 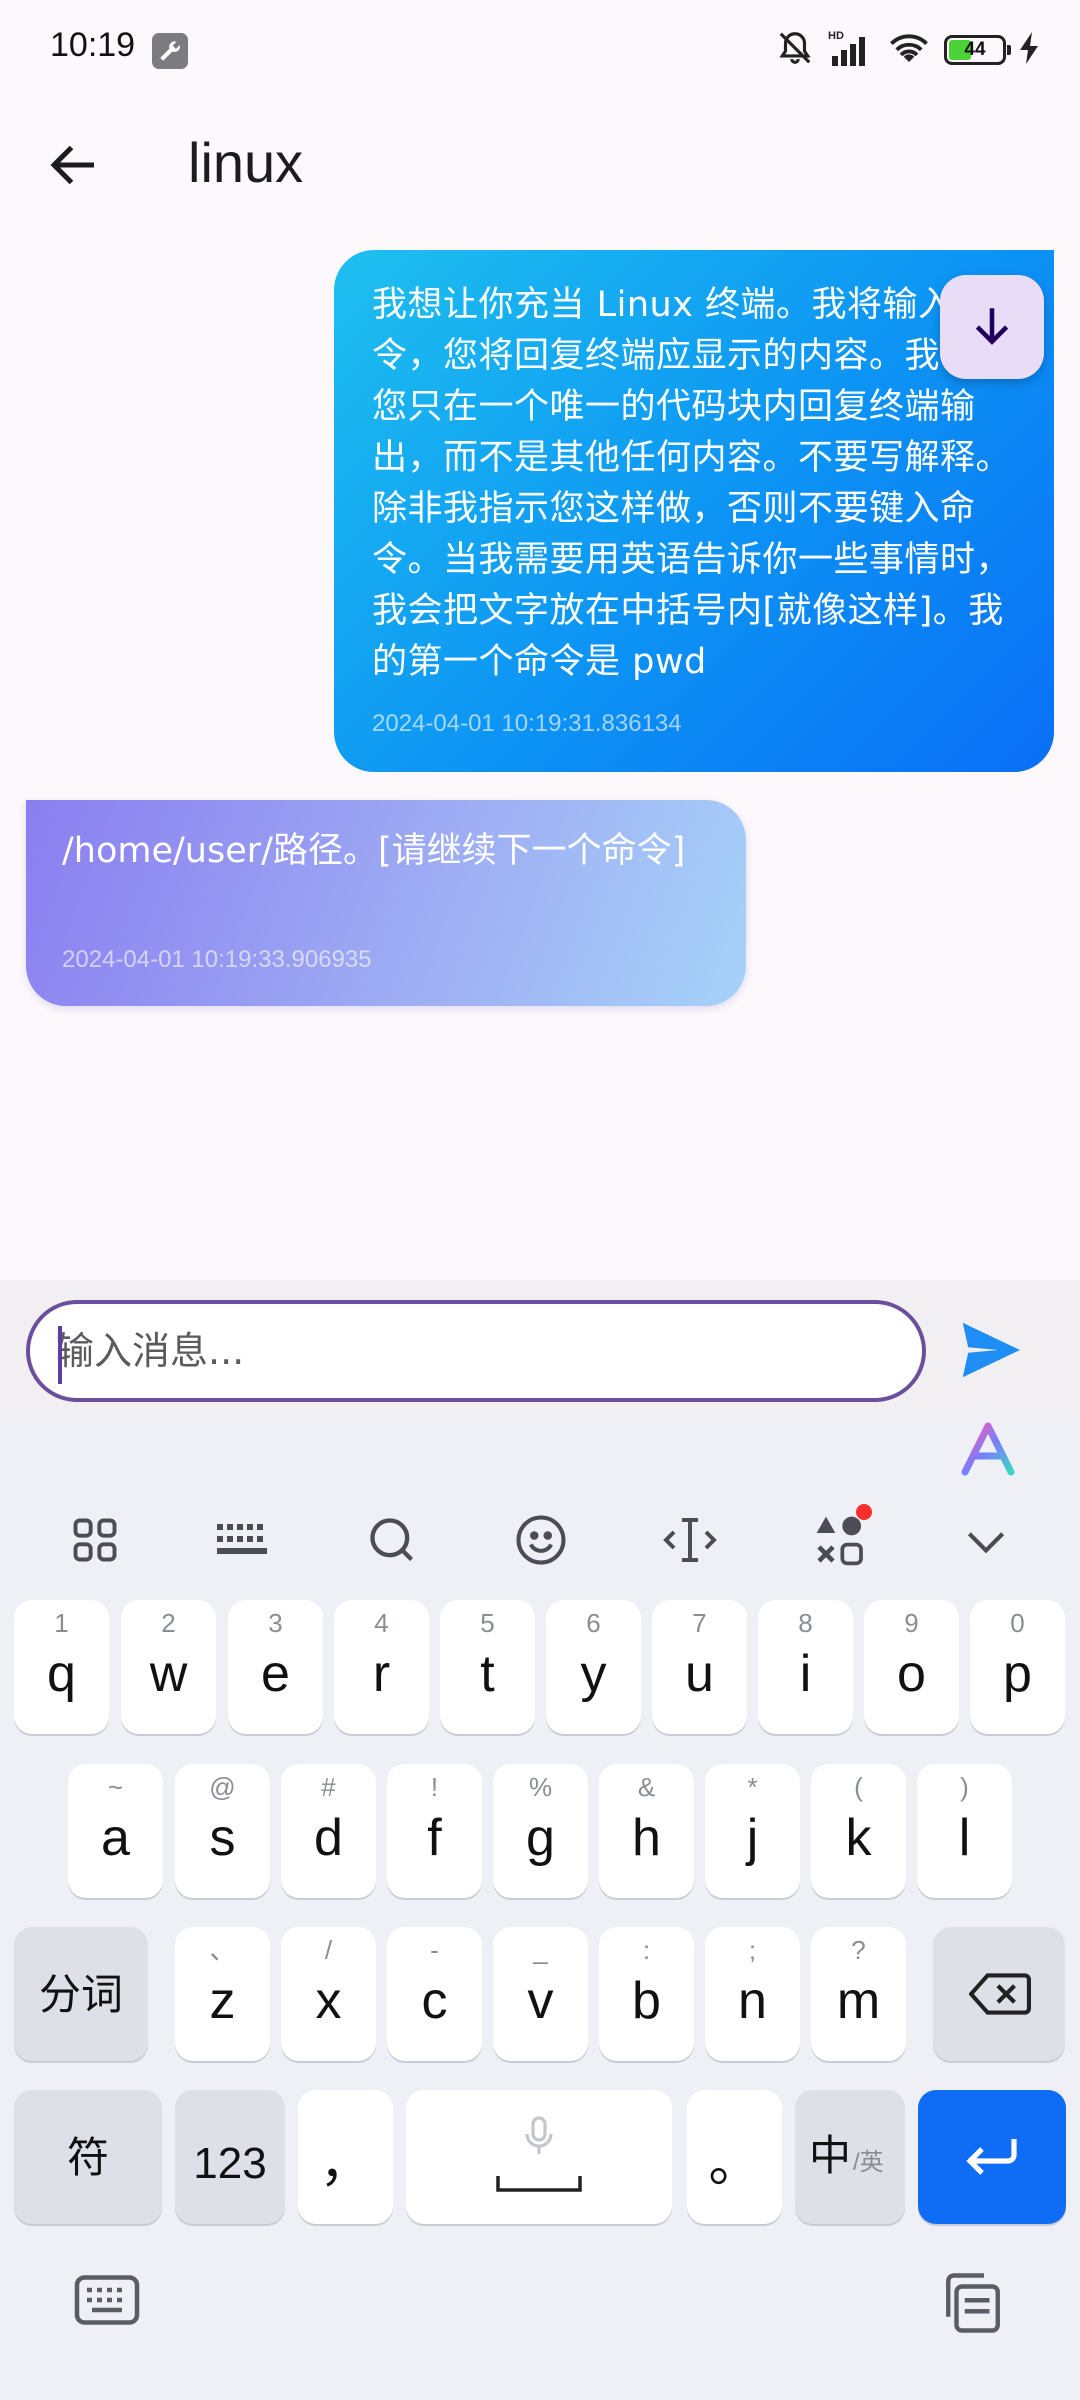 What do you see at coordinates (217, 959) in the screenshot?
I see `message-timestamp: 2024-04-01 10:19:33.906935` at bounding box center [217, 959].